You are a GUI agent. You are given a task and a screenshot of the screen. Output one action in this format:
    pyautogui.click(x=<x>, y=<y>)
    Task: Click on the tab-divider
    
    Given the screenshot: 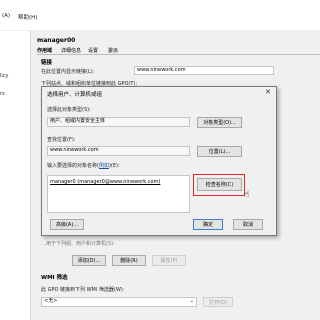 What is the action you would take?
    pyautogui.click(x=178, y=54)
    